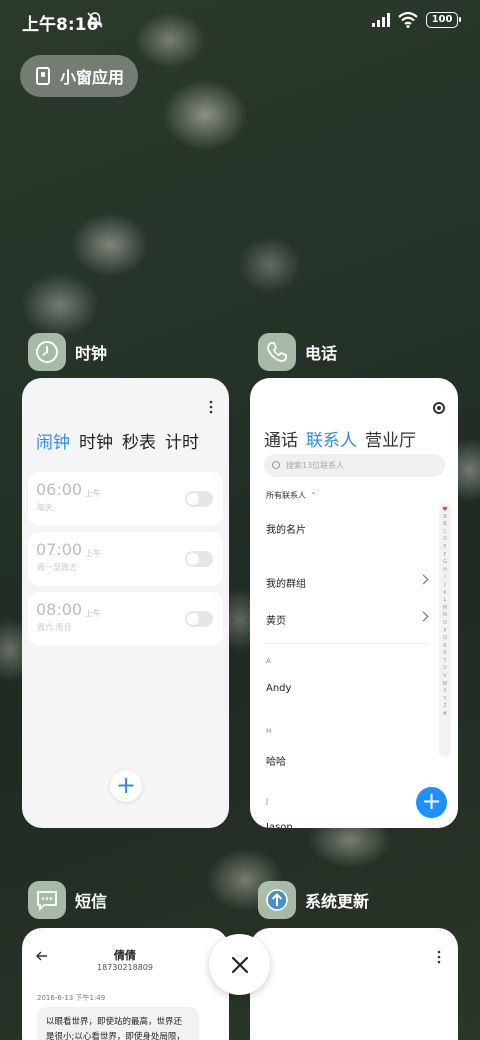 This screenshot has height=1040, width=480. What do you see at coordinates (444, 647) in the screenshot?
I see `alphabet-index-letter: R` at bounding box center [444, 647].